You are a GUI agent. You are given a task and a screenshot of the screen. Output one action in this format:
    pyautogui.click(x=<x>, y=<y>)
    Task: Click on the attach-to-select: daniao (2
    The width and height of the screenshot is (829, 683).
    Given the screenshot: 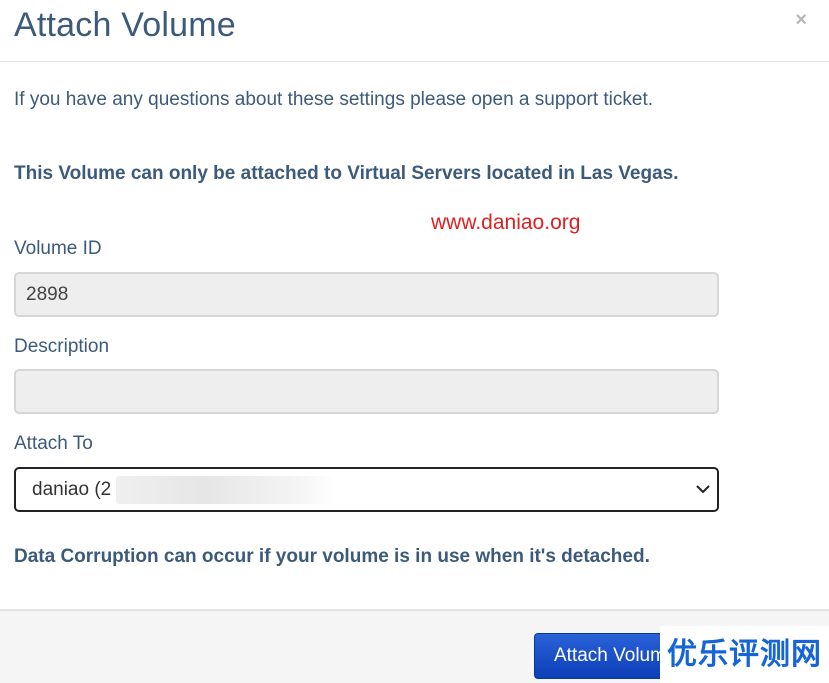 What is the action you would take?
    pyautogui.click(x=366, y=489)
    